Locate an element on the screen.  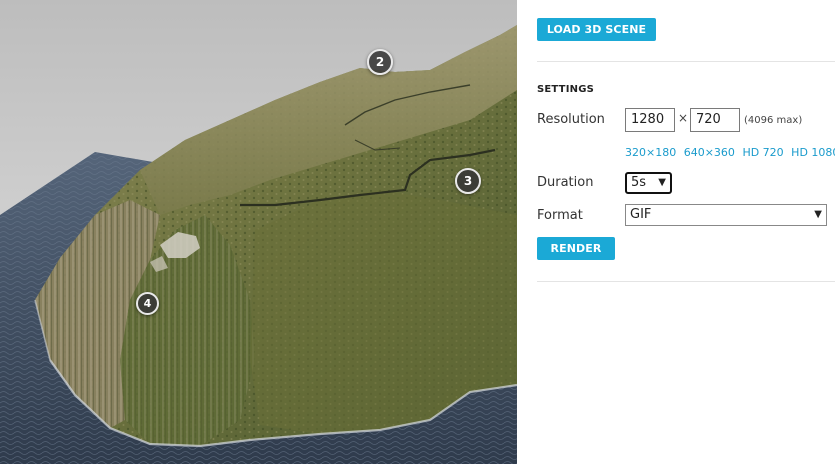
duration-label: Duration is located at coordinates (565, 182).